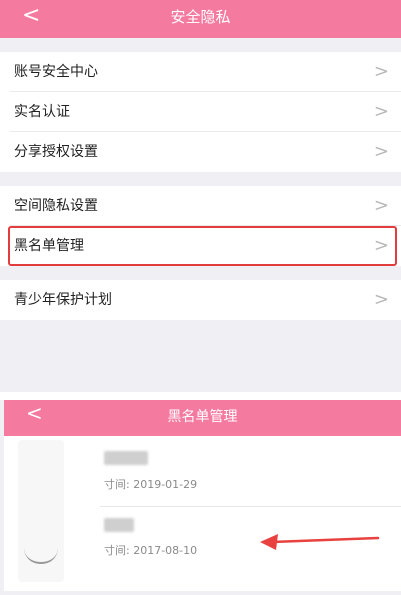 This screenshot has width=401, height=595. I want to click on red-arrow-icon, so click(320, 542).